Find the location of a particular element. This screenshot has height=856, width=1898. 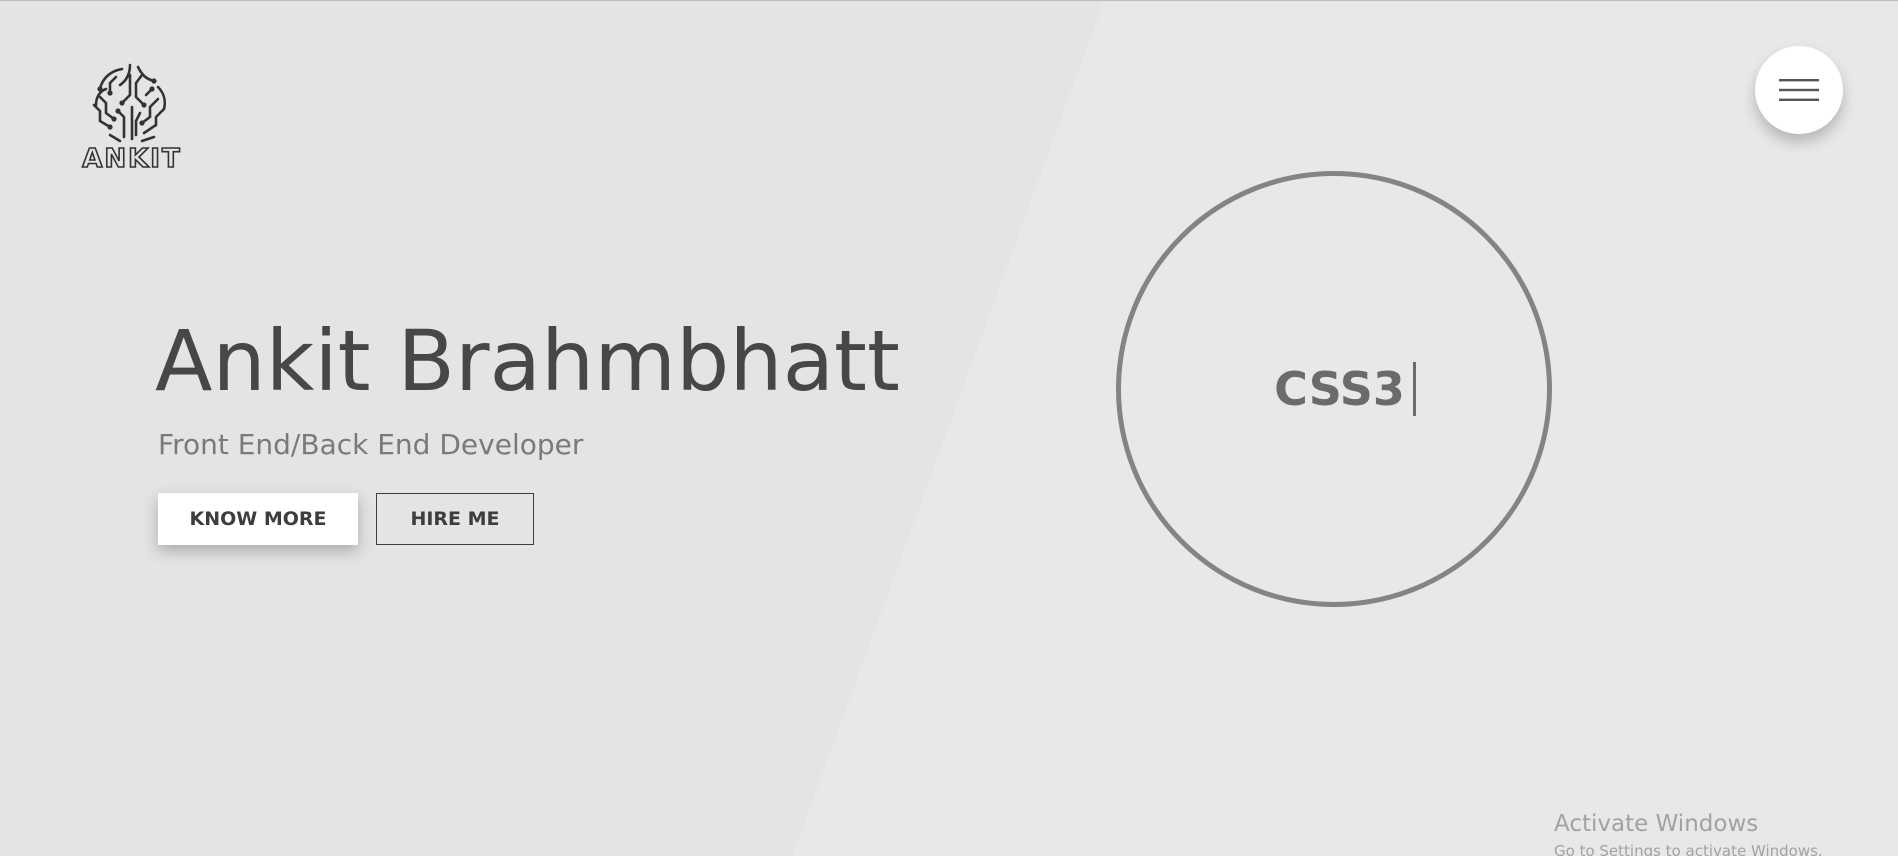

watermark-subtitle: Go to Settings to activate Windows. is located at coordinates (1688, 849).